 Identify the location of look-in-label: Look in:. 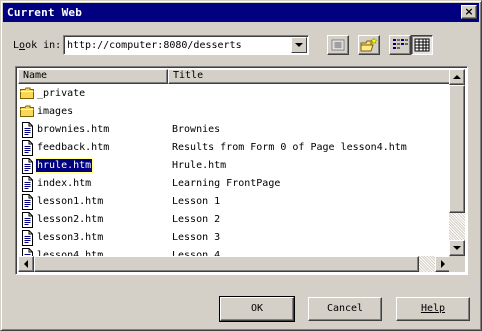
(37, 45).